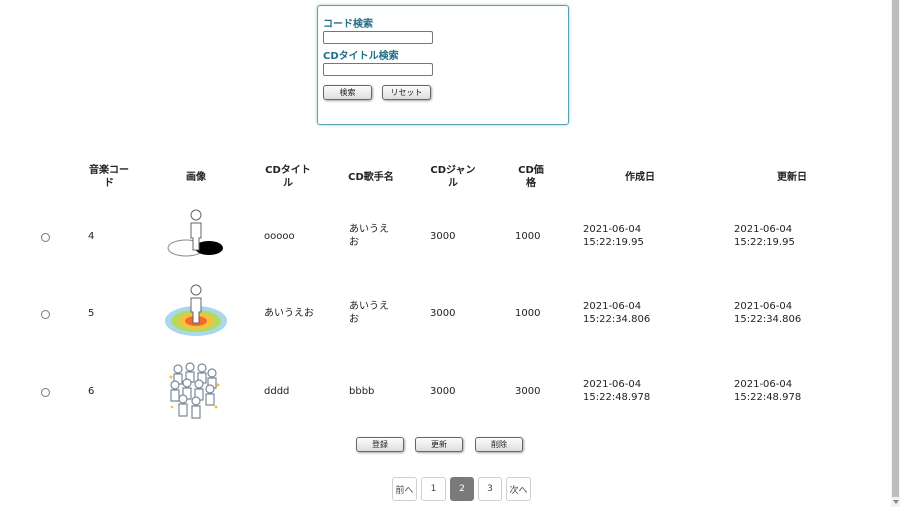 The height and width of the screenshot is (507, 900). I want to click on row-price: 3000, so click(528, 391).